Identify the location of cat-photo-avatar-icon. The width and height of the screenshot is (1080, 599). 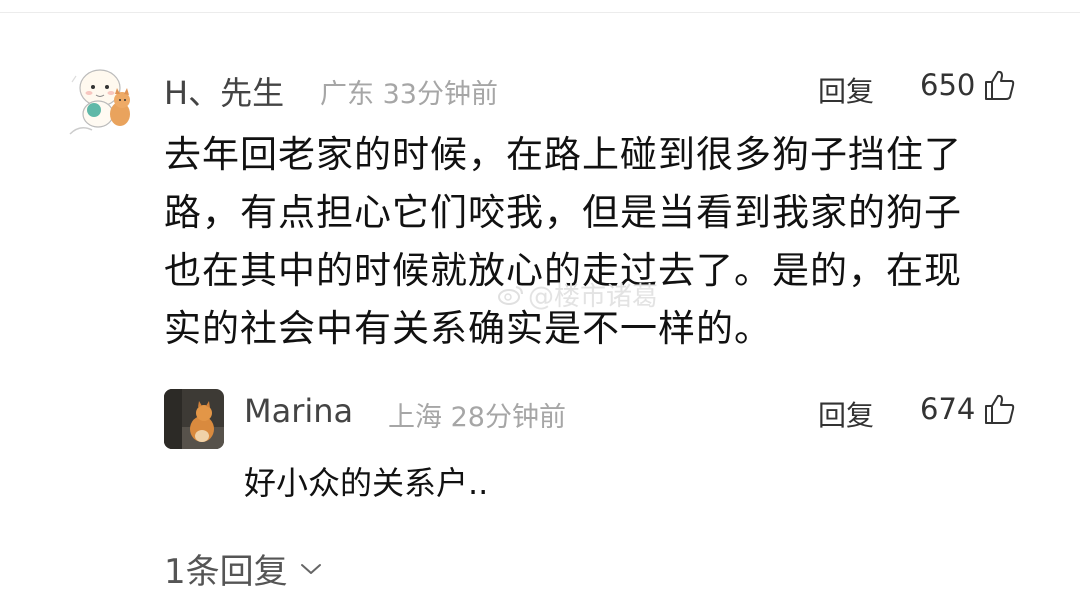
(194, 419).